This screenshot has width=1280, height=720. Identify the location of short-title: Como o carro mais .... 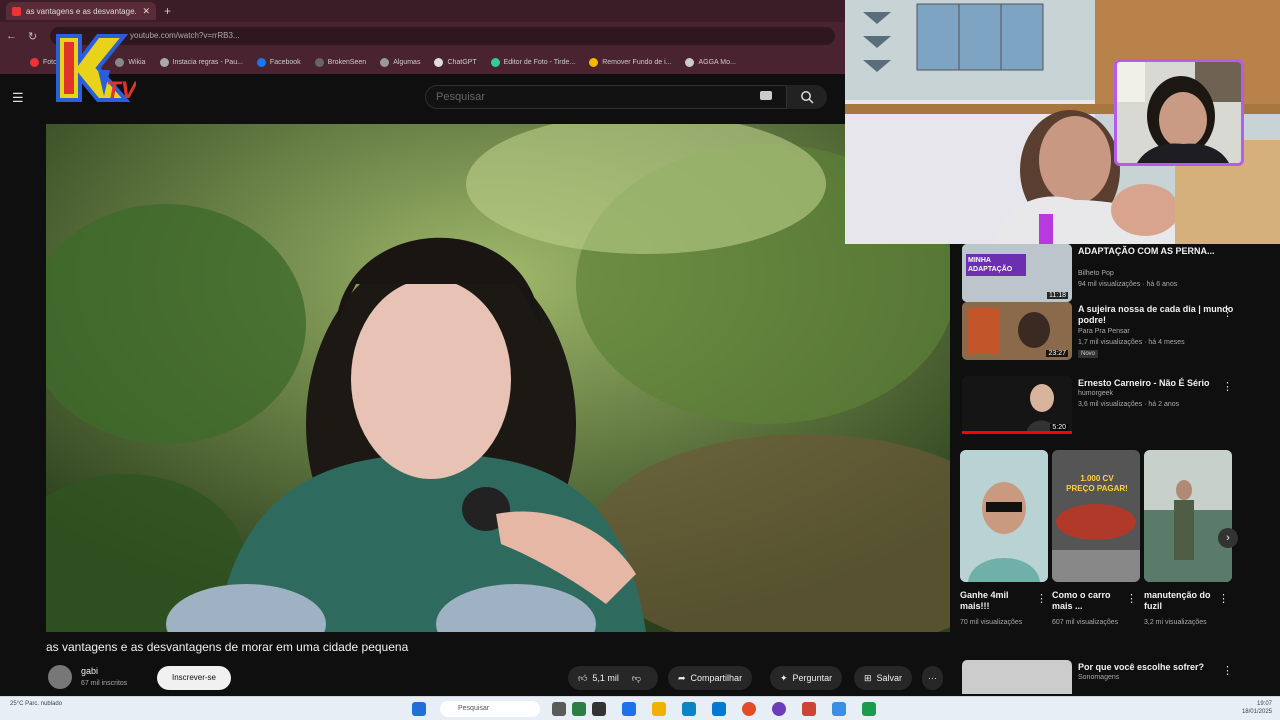
(1088, 601).